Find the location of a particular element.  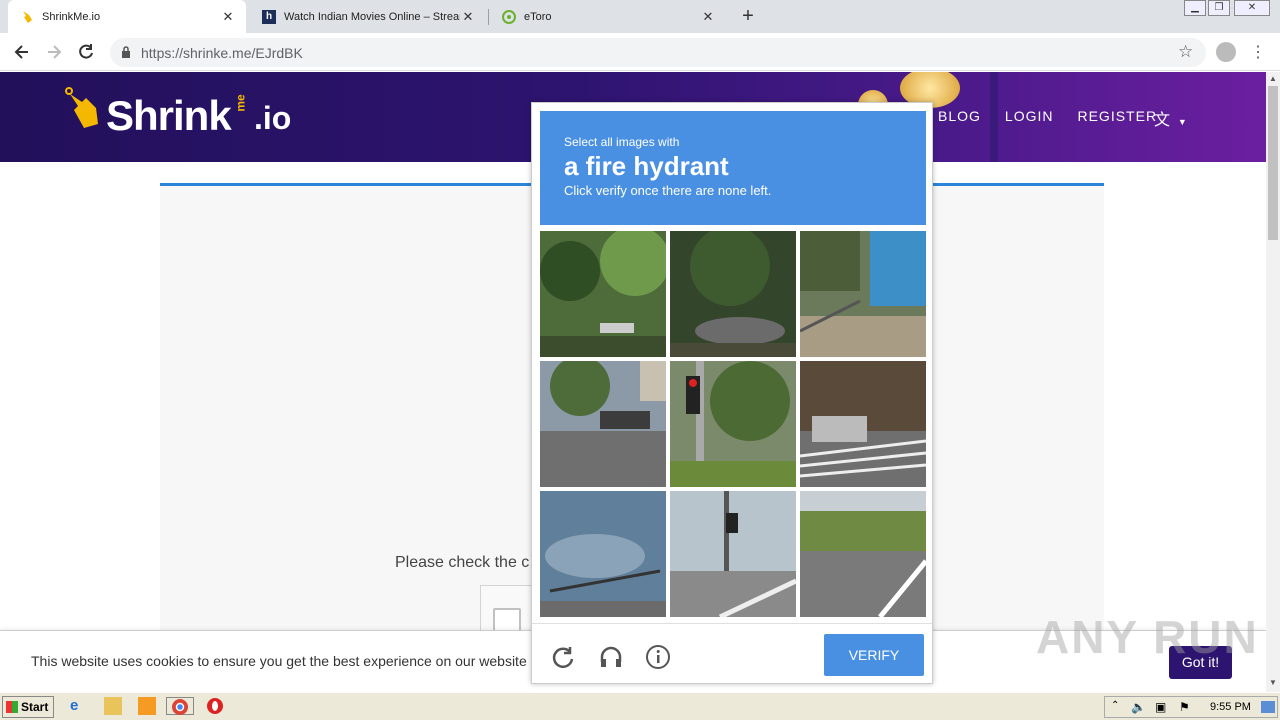

tile-road-curve is located at coordinates (863, 554).